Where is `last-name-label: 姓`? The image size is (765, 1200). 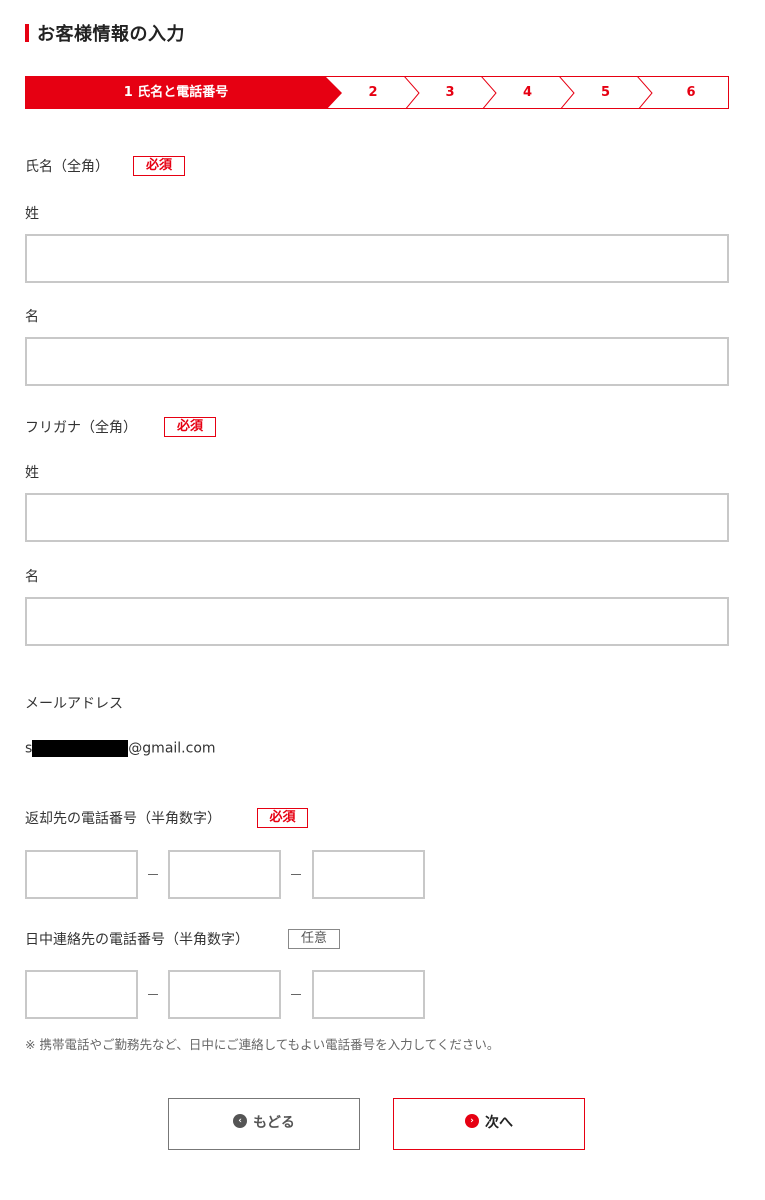 last-name-label: 姓 is located at coordinates (32, 214).